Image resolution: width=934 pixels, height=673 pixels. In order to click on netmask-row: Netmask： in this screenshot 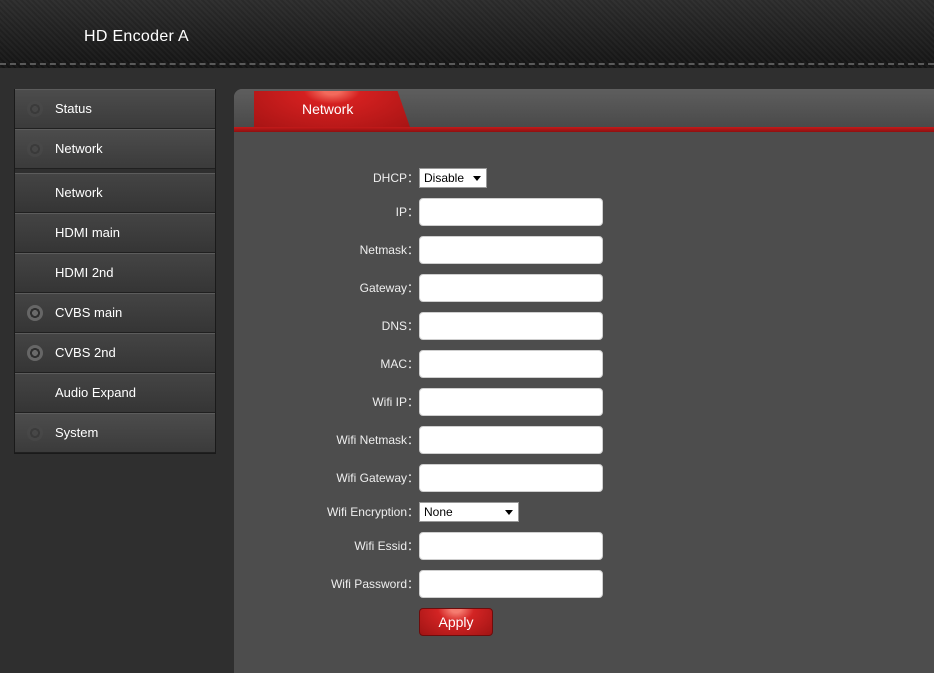, I will do `click(326, 250)`.